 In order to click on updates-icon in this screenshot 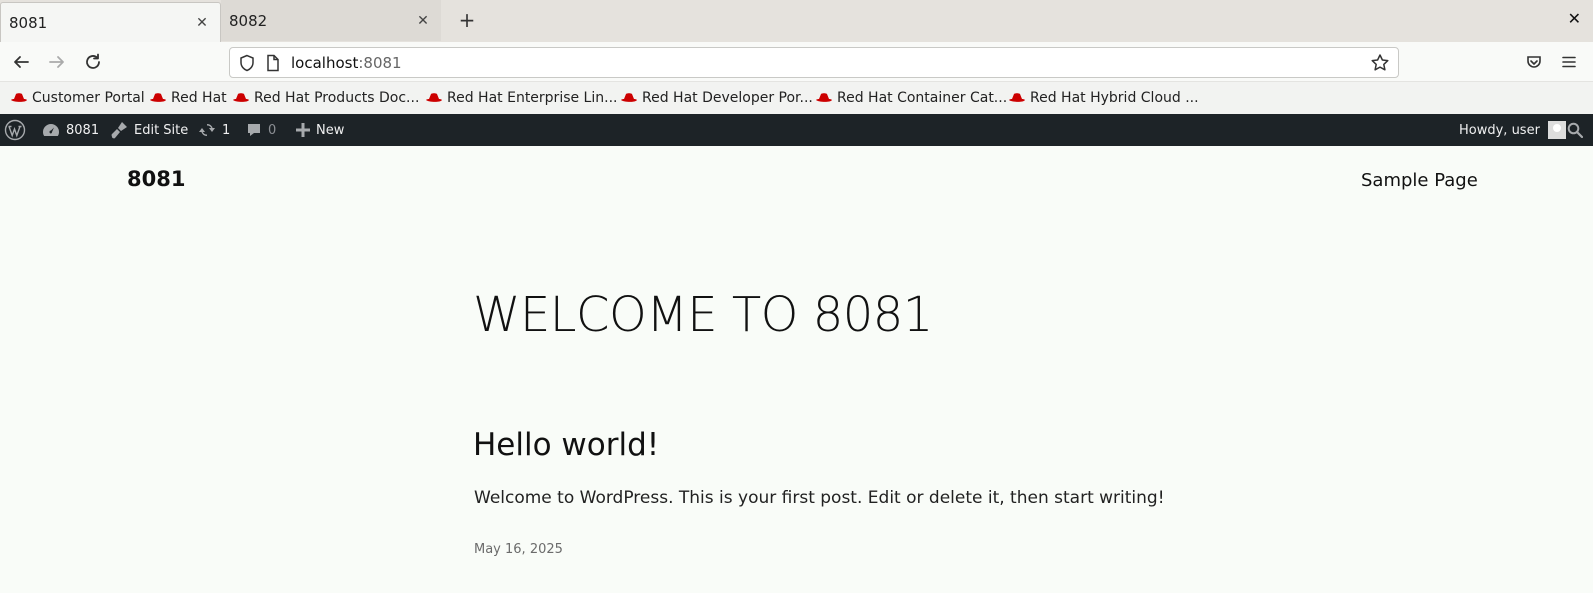, I will do `click(207, 130)`.